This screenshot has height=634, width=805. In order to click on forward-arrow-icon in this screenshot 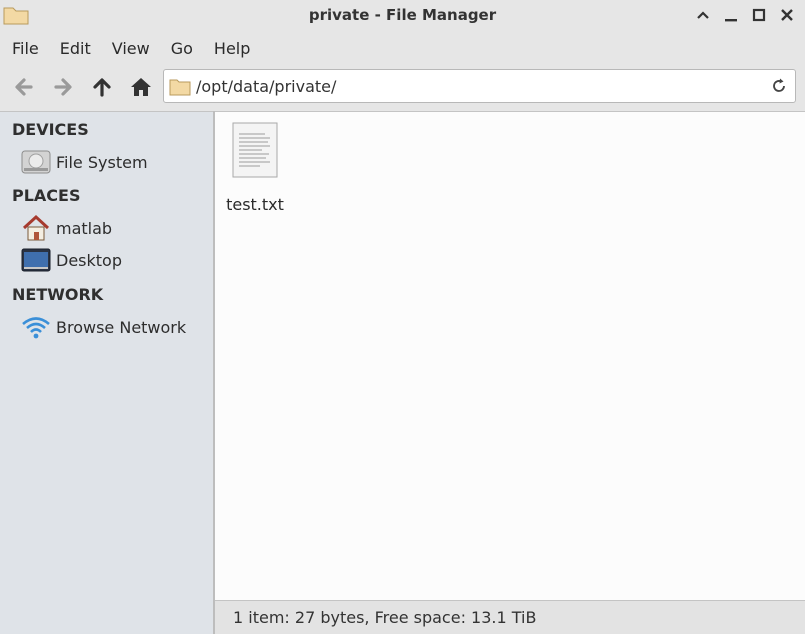, I will do `click(63, 87)`.